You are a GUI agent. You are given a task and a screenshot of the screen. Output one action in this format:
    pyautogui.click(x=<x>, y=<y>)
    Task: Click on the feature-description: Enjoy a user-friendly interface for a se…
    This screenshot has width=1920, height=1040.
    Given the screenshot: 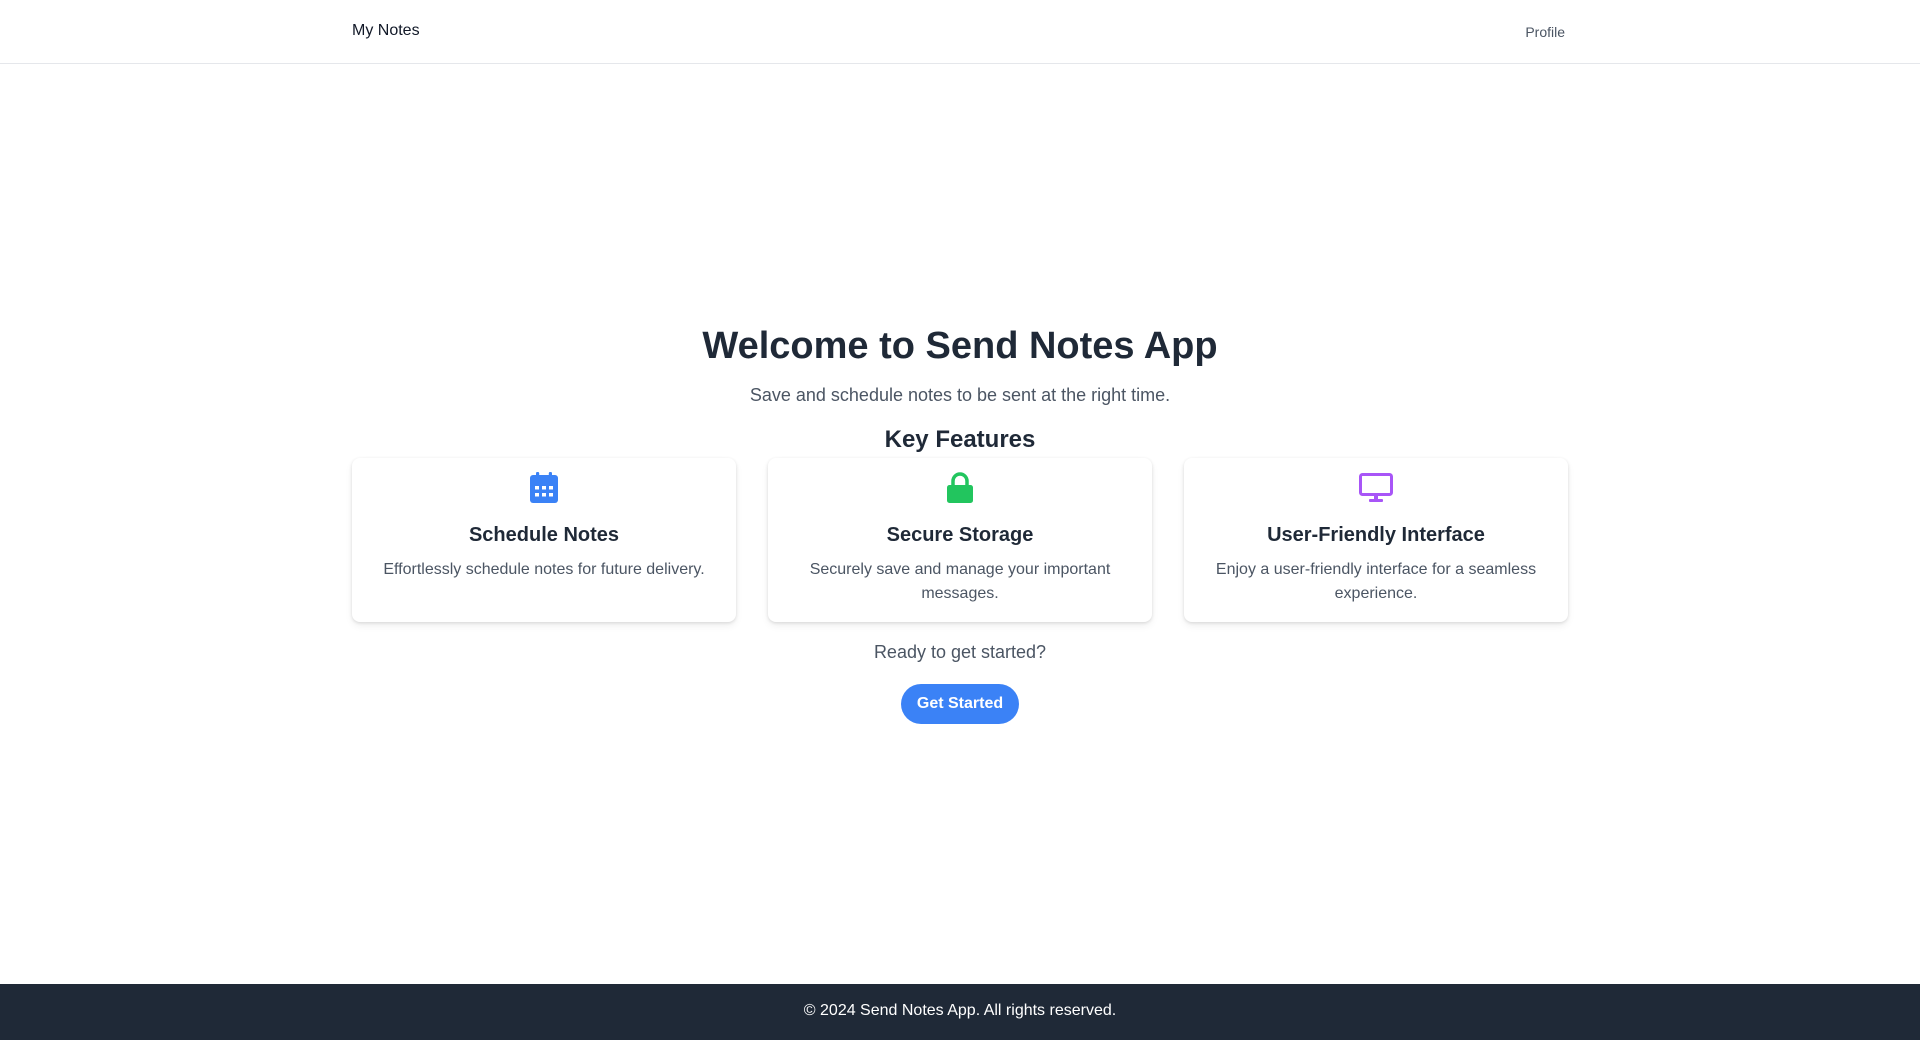 What is the action you would take?
    pyautogui.click(x=1376, y=581)
    